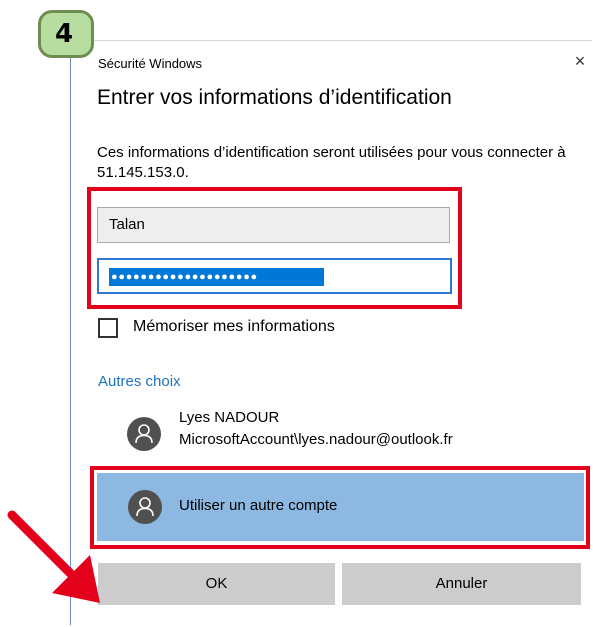  What do you see at coordinates (139, 381) in the screenshot?
I see `other-choices-heading: Autres choix` at bounding box center [139, 381].